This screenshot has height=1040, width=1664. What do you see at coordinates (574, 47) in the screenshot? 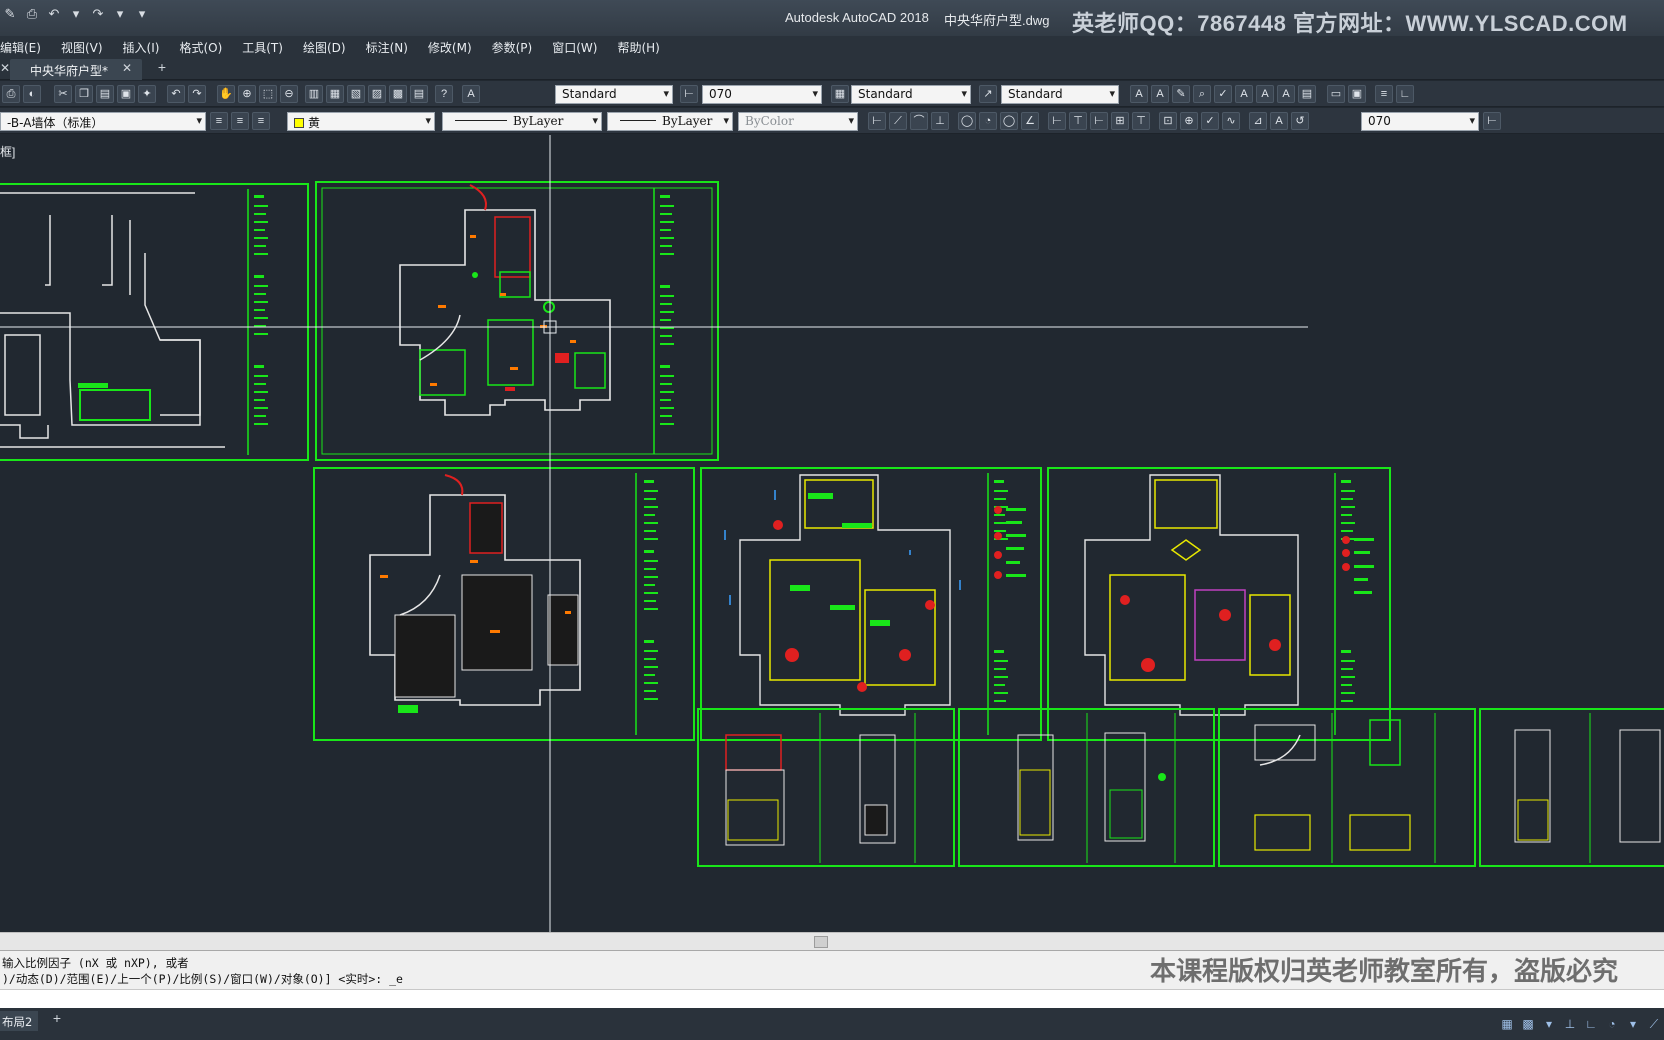
I see `menu-window: 窗口(W)` at bounding box center [574, 47].